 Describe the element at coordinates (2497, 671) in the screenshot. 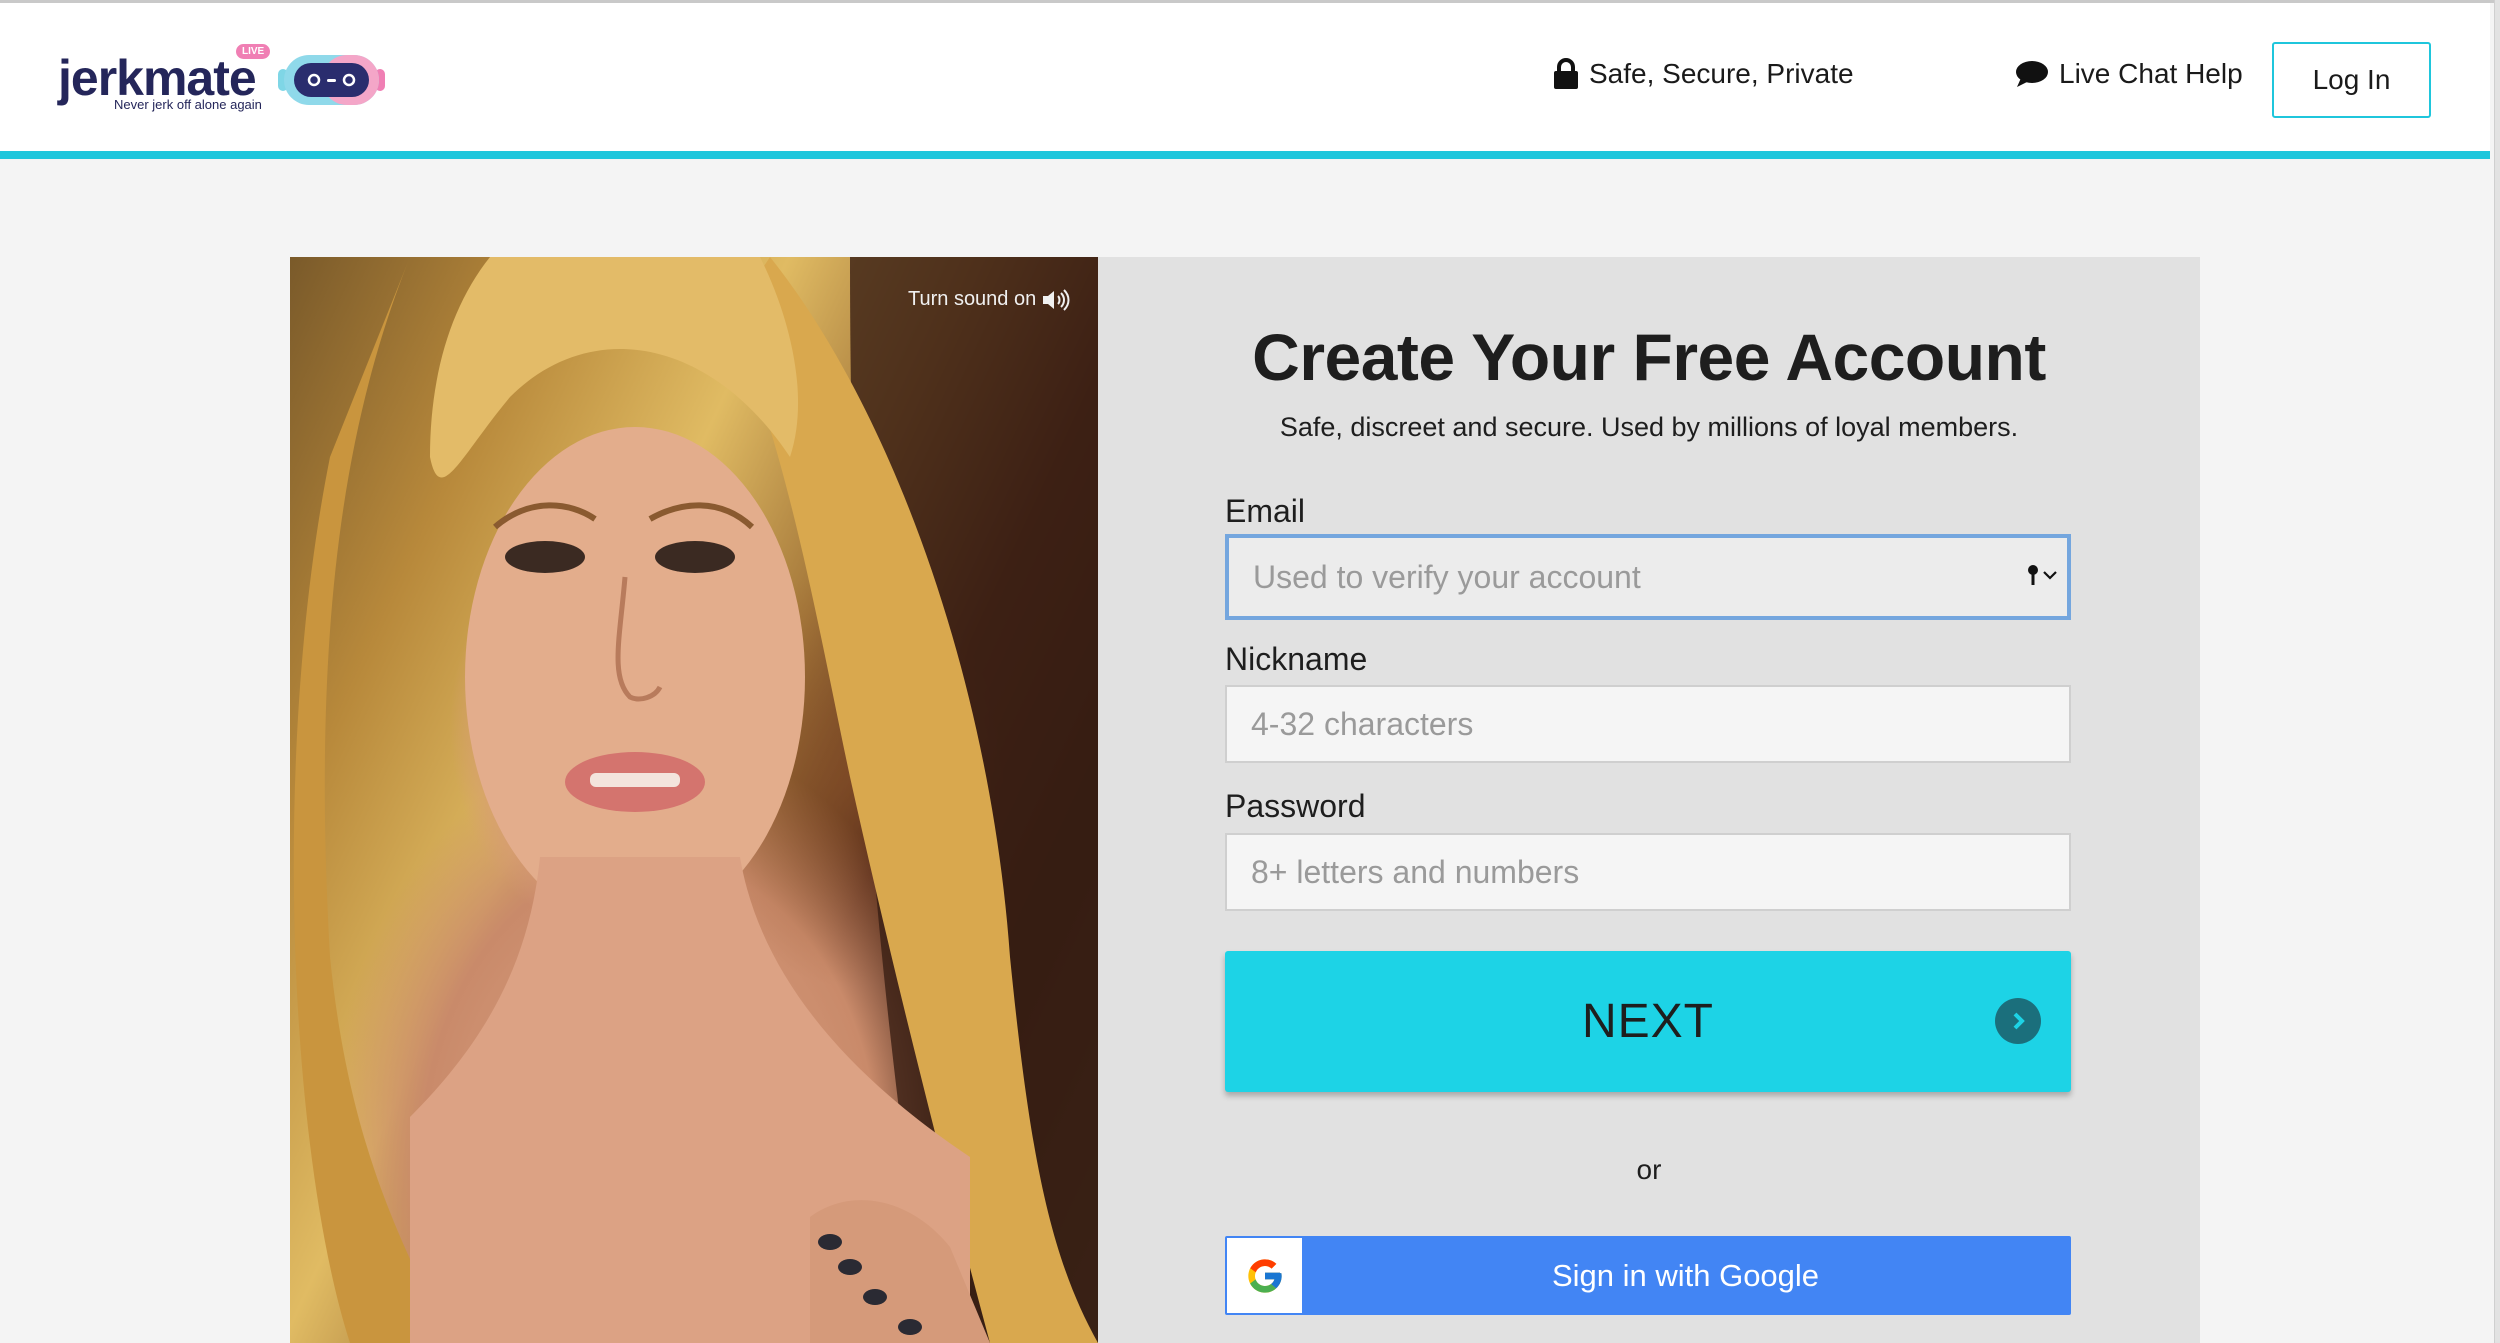

I see `window-scrollbar` at that location.